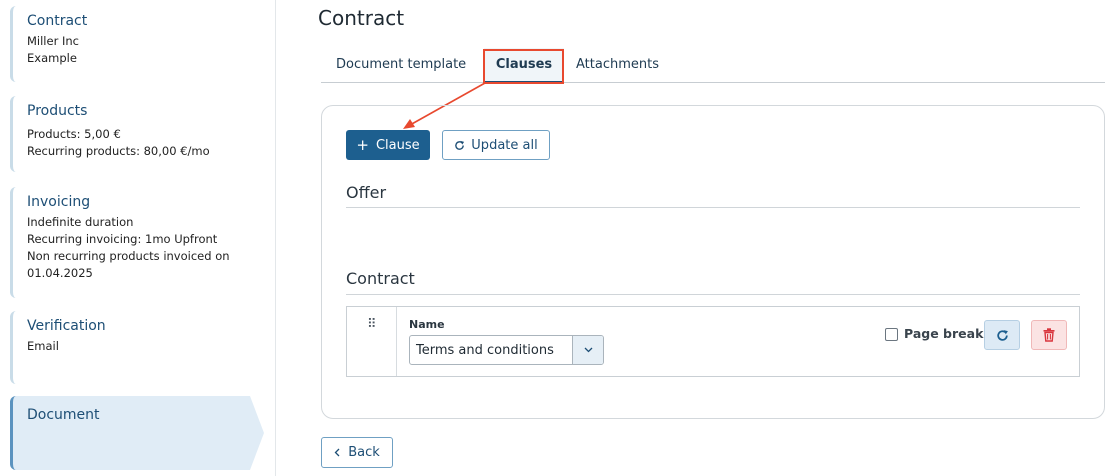 Image resolution: width=1112 pixels, height=476 pixels. I want to click on update-all-button: Update all, so click(496, 145).